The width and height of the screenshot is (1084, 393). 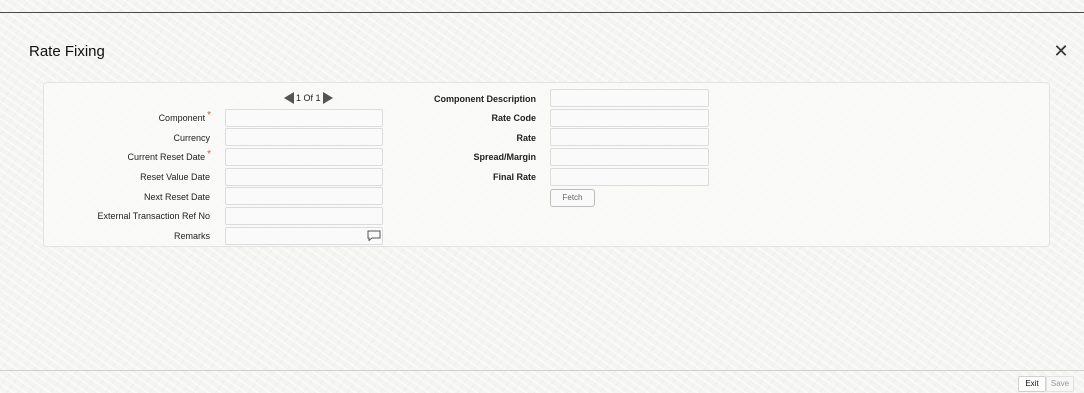 I want to click on page-title: Rate Fixing, so click(x=67, y=51).